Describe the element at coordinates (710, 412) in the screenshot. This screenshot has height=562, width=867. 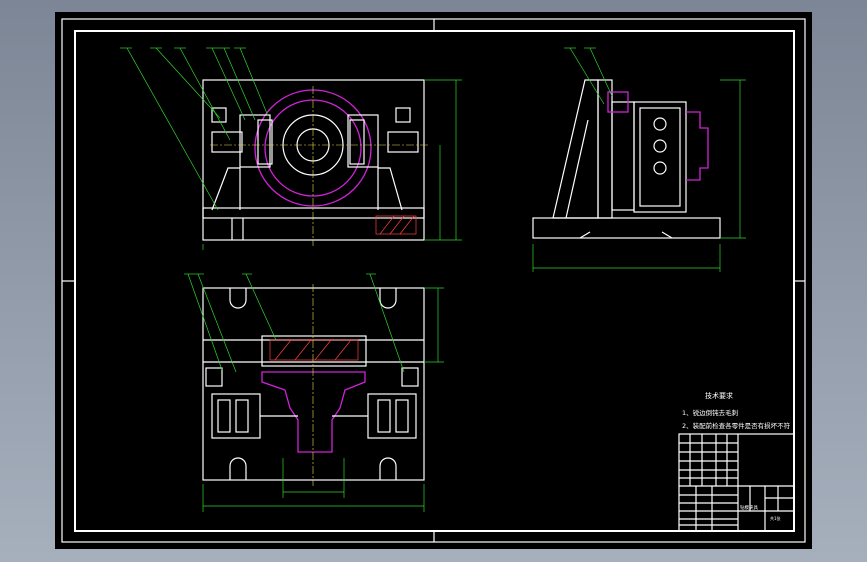
I see `tech-req-item-1: 1、锐边倒钝去毛刺` at that location.